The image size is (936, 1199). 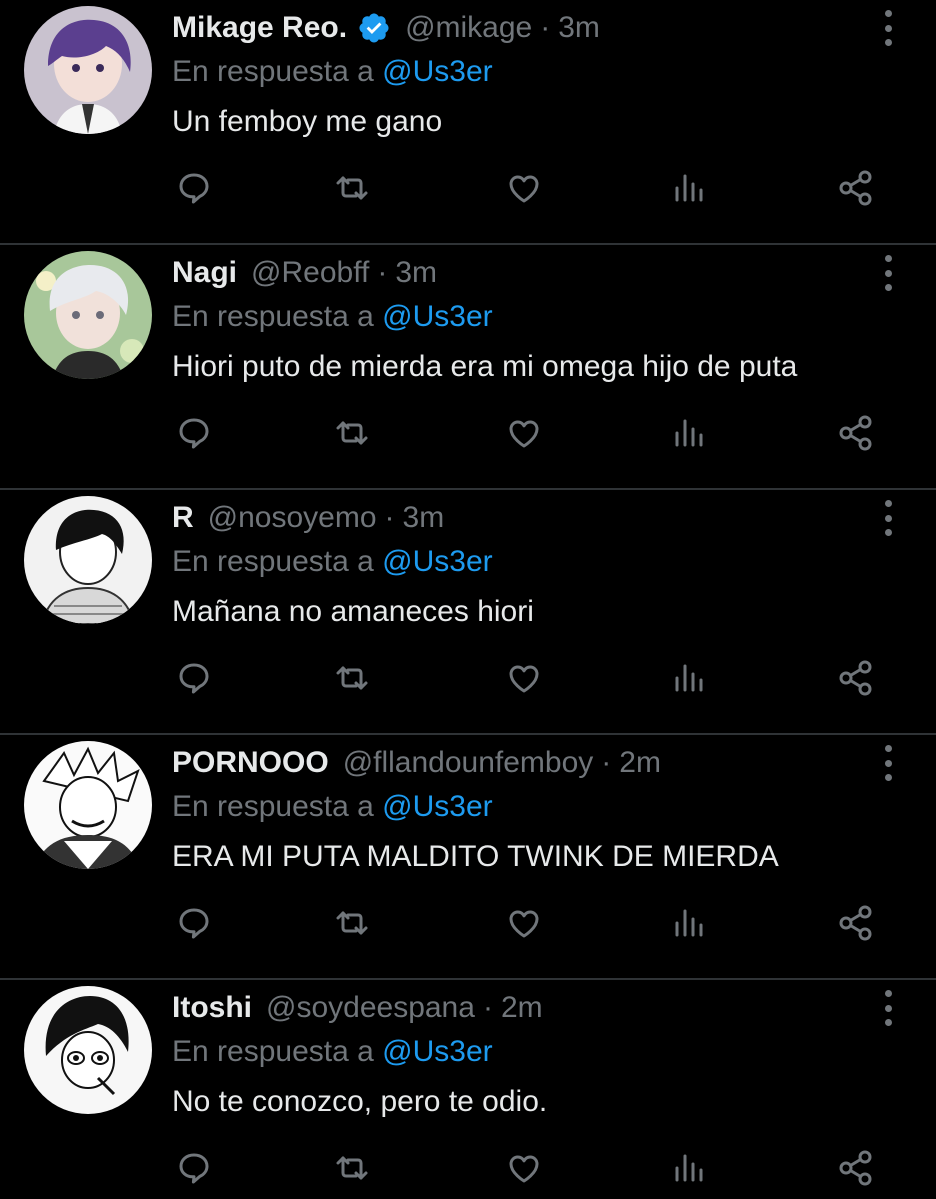 I want to click on tweet-header: PORNOOO @fllandounfemboy · 2m, so click(x=519, y=763).